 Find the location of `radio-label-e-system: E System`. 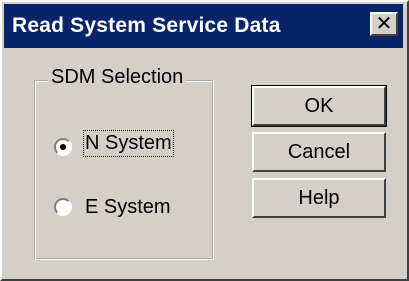

radio-label-e-system: E System is located at coordinates (128, 207).